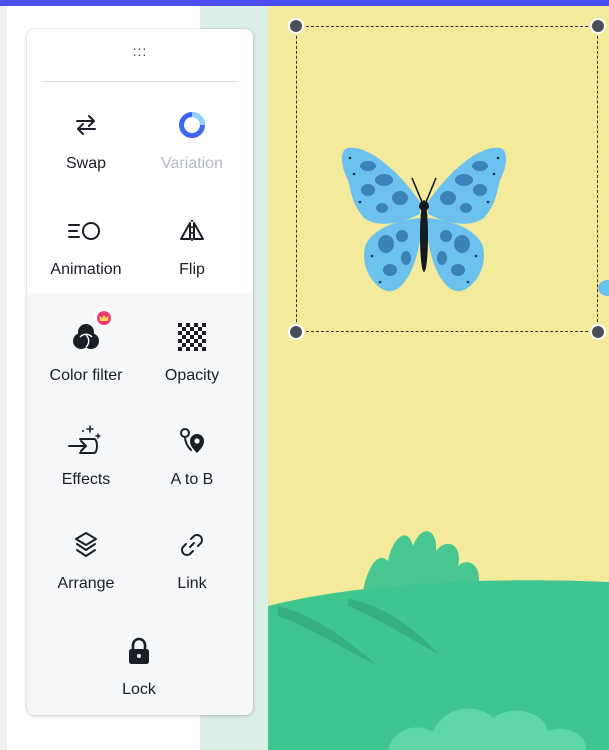 The image size is (609, 750). I want to click on animation-button: Animation, so click(86, 253).